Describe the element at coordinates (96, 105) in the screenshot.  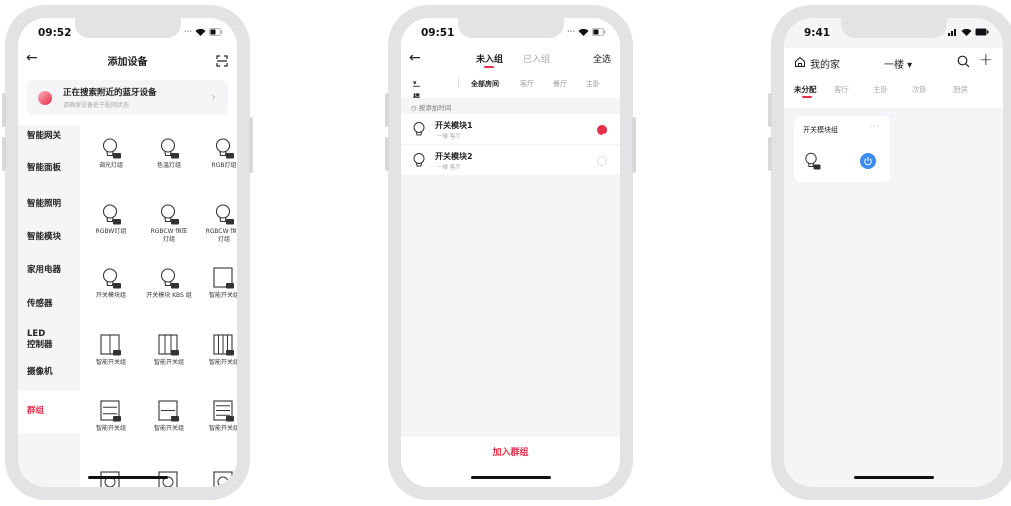
I see `bluetooth-subtitle: 请确保设备处于配网状态` at that location.